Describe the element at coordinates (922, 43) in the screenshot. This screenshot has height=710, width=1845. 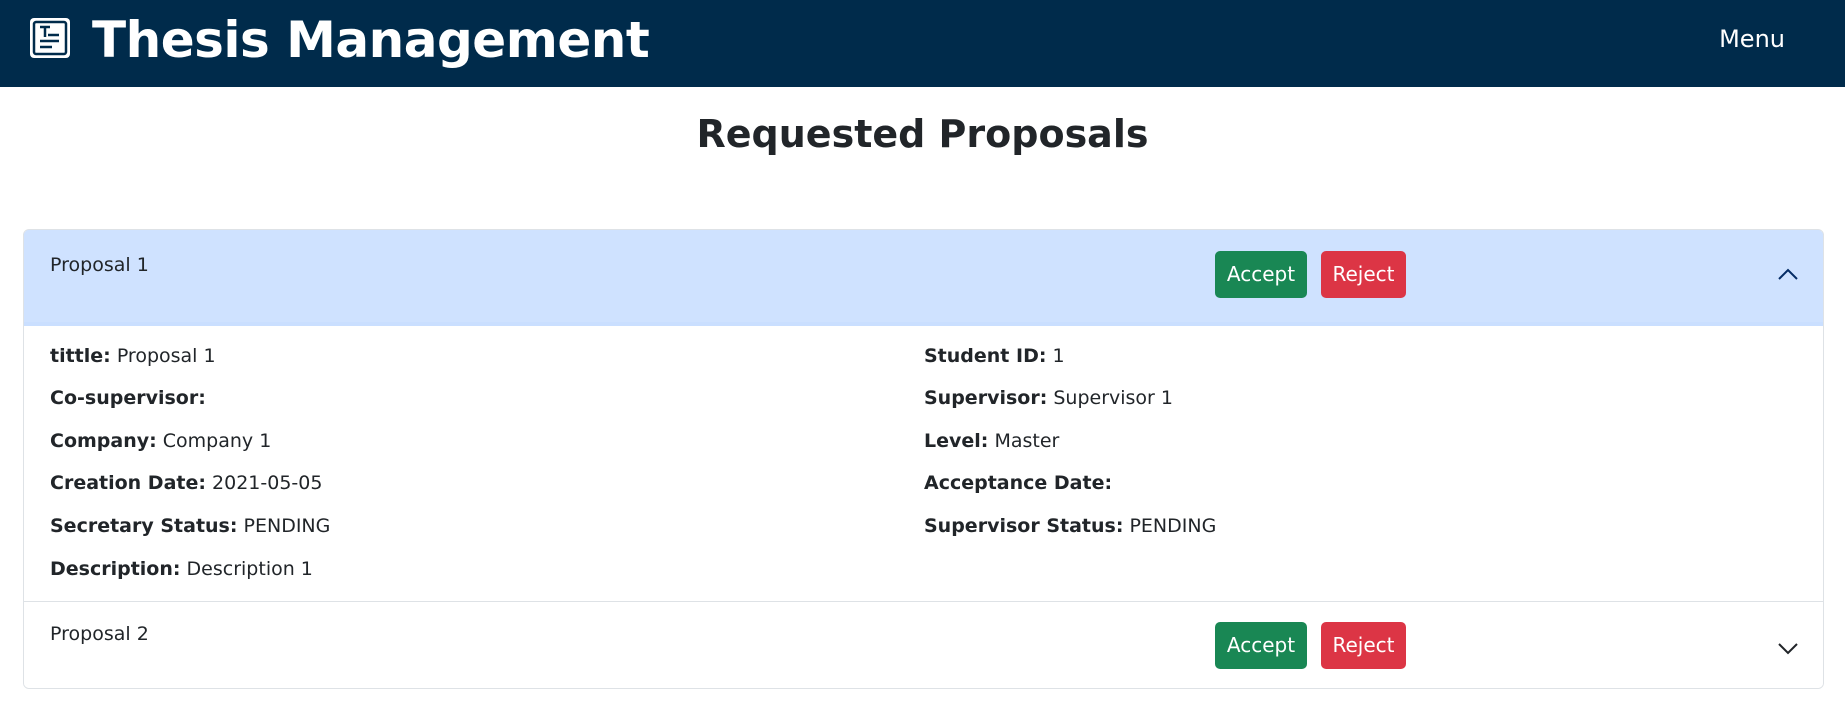
I see `top-navbar: Thesis Management Menu` at that location.